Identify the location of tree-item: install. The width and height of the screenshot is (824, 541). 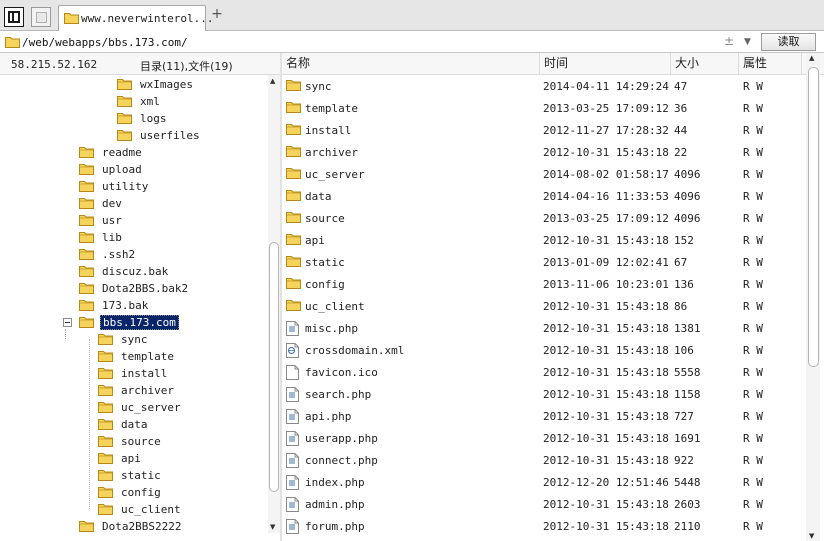
(179, 373).